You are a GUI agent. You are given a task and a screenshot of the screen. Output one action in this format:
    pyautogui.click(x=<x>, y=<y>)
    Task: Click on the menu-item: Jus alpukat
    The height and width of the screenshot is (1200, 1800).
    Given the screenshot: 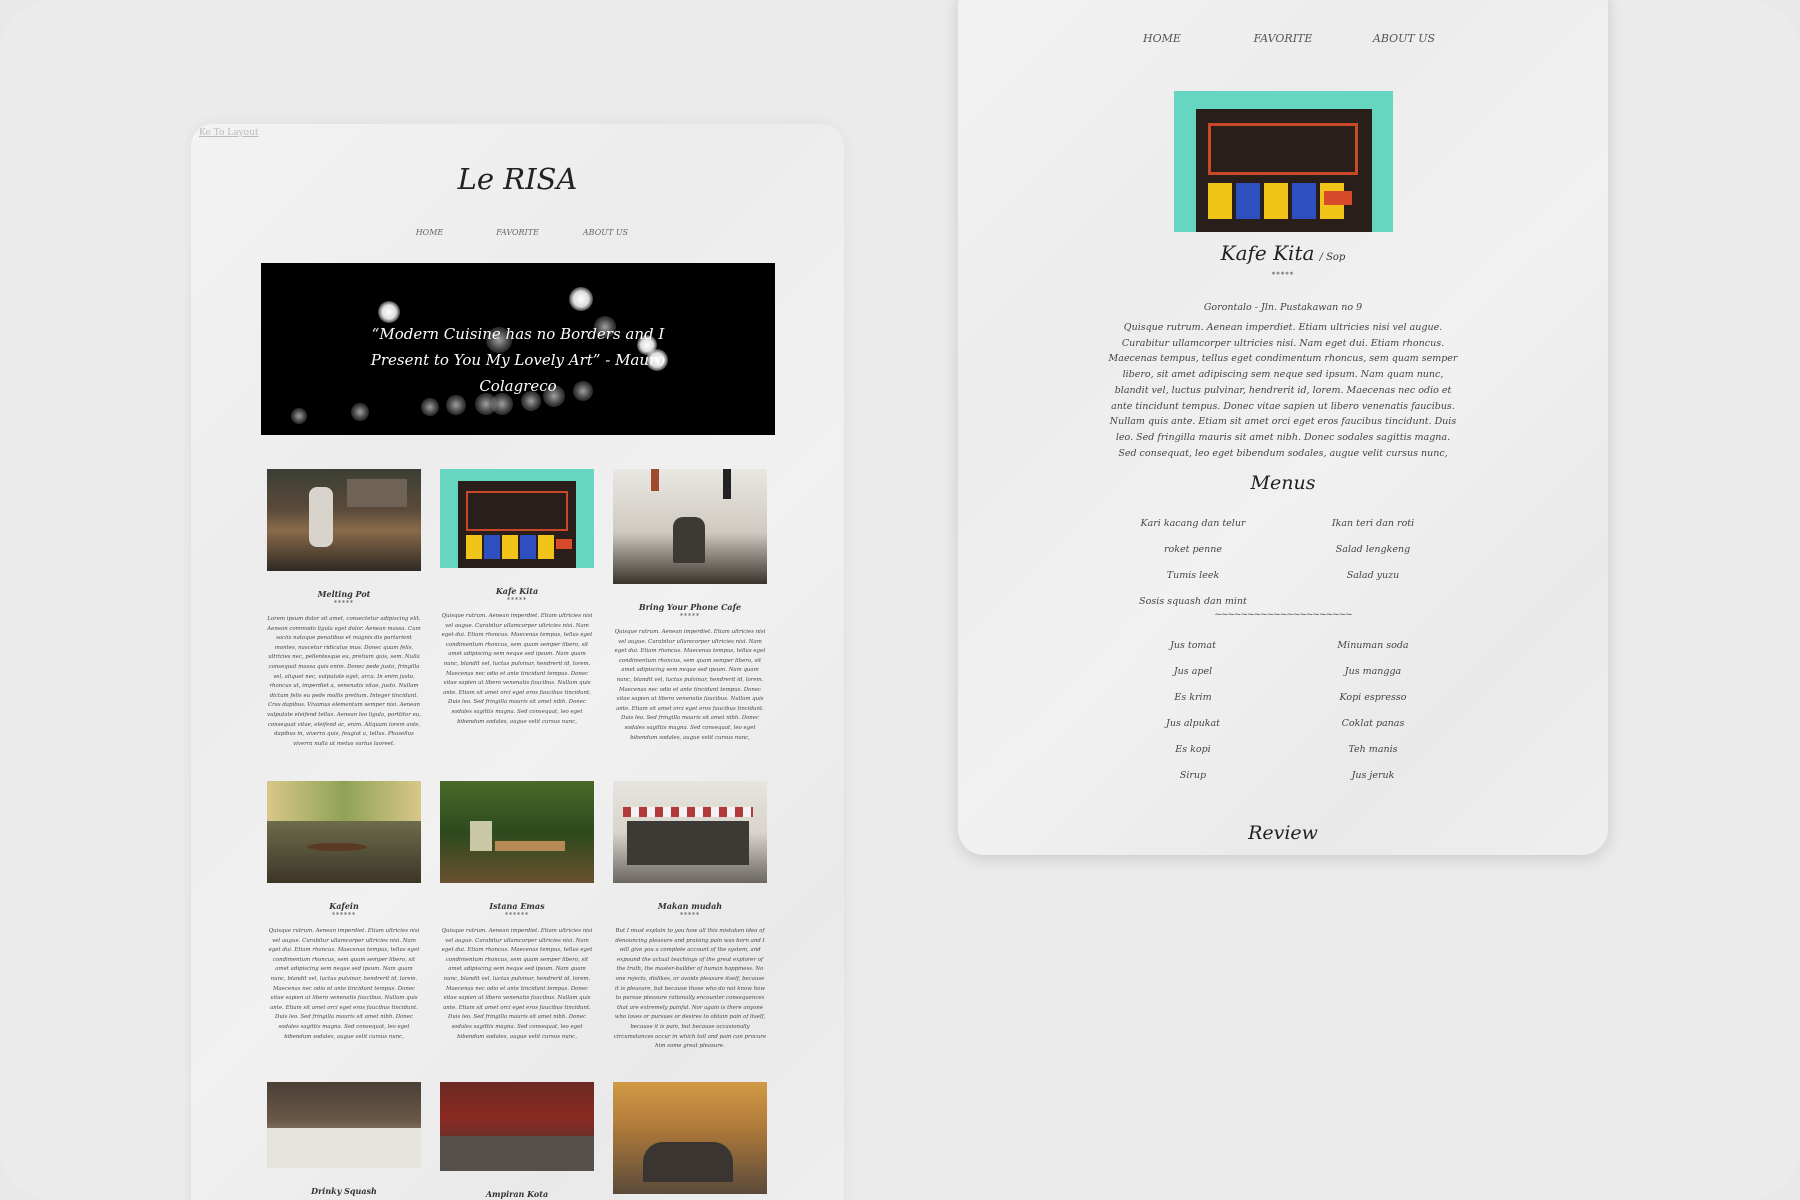 What is the action you would take?
    pyautogui.click(x=1193, y=723)
    